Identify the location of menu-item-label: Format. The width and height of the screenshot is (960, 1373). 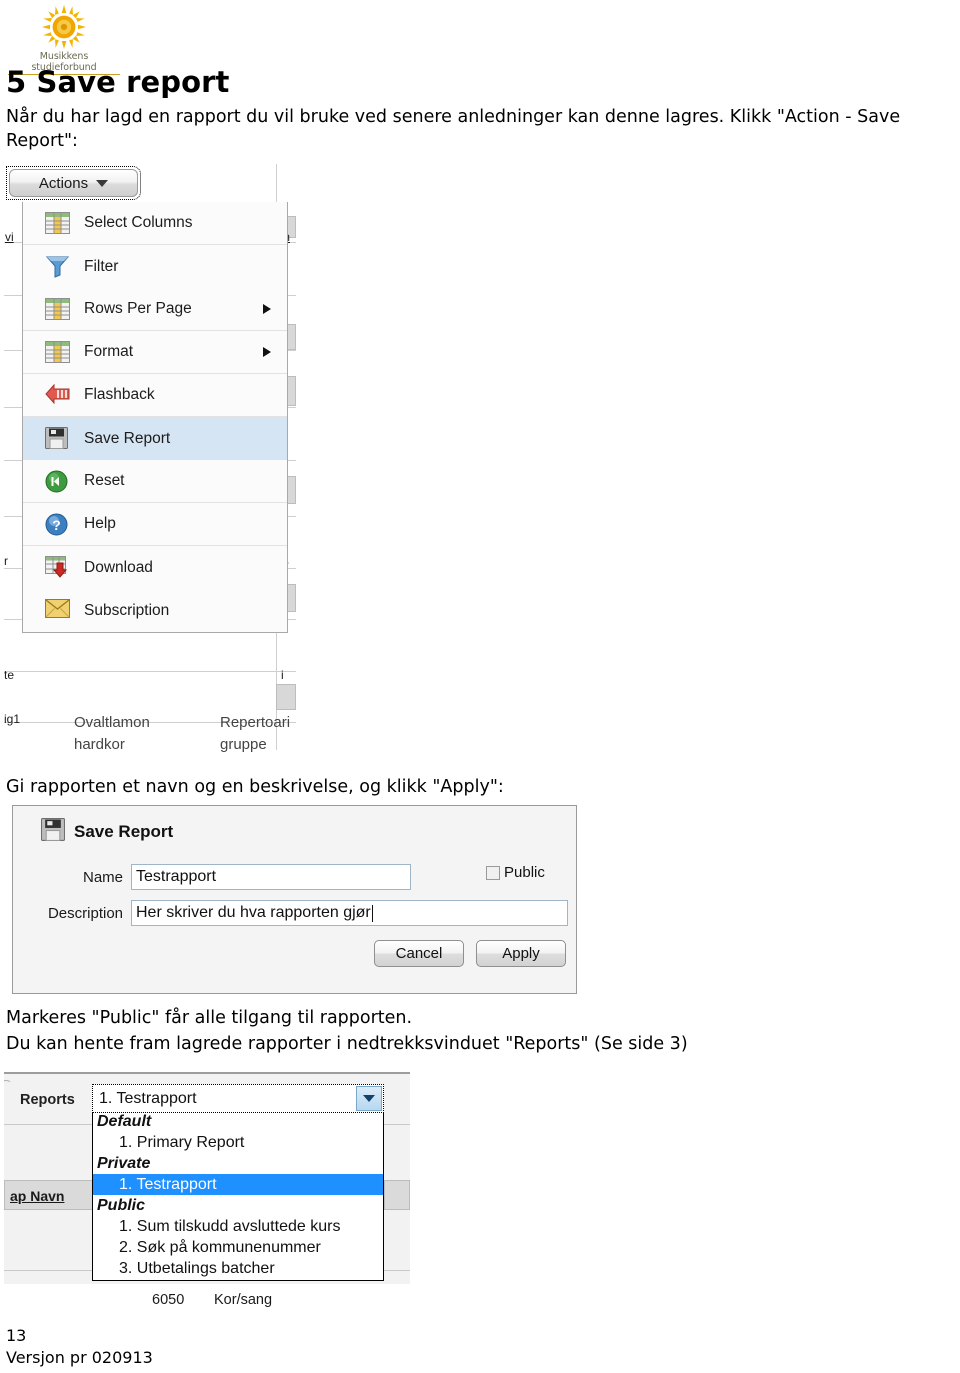
(109, 351).